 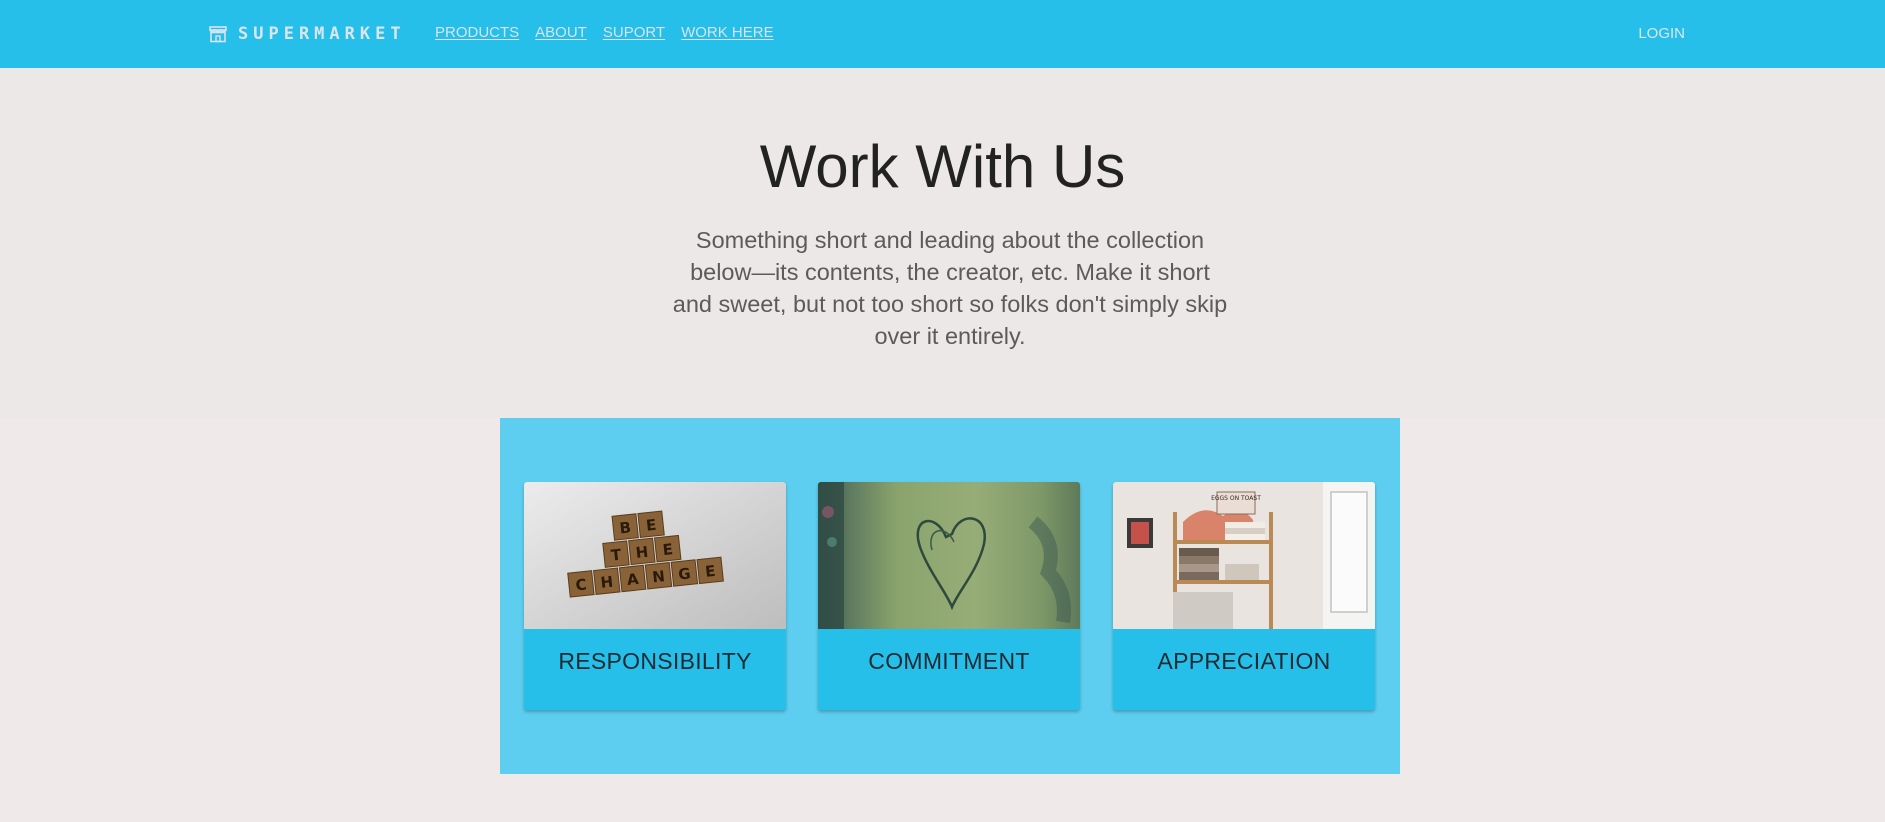 What do you see at coordinates (633, 579) in the screenshot?
I see `tile-letter: A` at bounding box center [633, 579].